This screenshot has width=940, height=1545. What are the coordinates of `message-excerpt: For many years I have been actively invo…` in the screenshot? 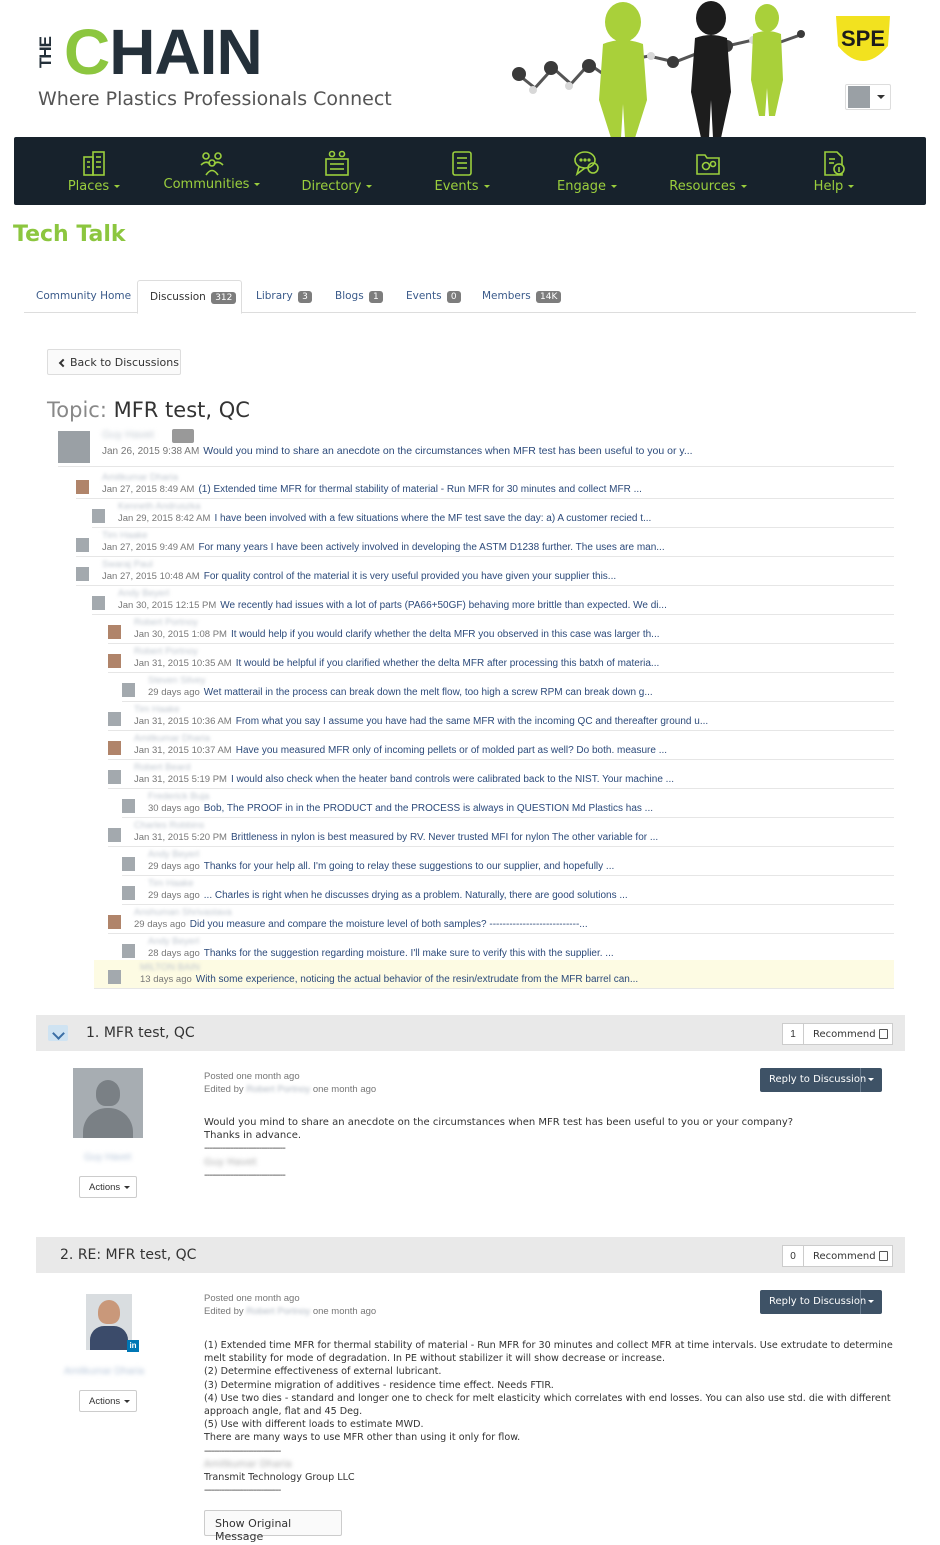 It's located at (431, 547).